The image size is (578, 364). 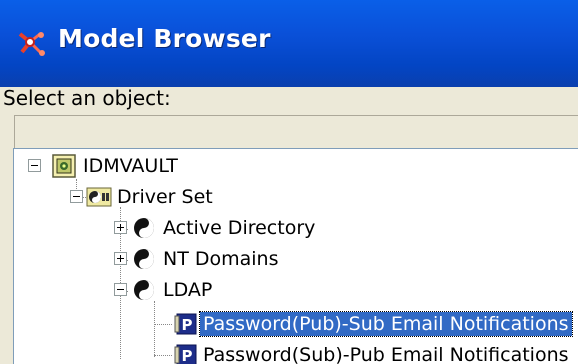 I want to click on model-browser-logo-icon, so click(x=31, y=44).